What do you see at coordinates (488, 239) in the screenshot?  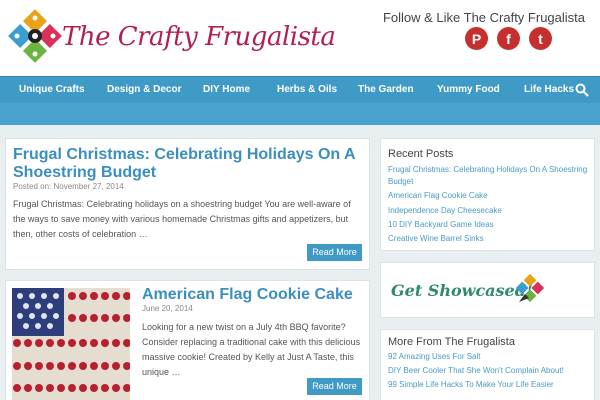 I see `recent-post-link: Creative Wine Barrel Sinks` at bounding box center [488, 239].